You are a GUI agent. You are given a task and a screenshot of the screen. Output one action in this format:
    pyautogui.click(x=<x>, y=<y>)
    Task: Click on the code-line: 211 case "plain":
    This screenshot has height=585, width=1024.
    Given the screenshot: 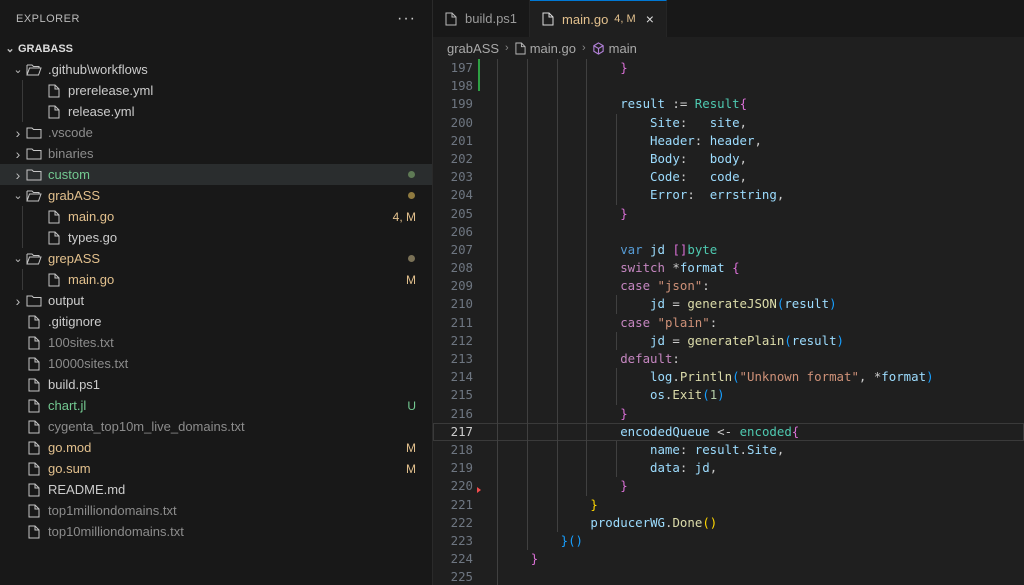 What is the action you would take?
    pyautogui.click(x=728, y=322)
    